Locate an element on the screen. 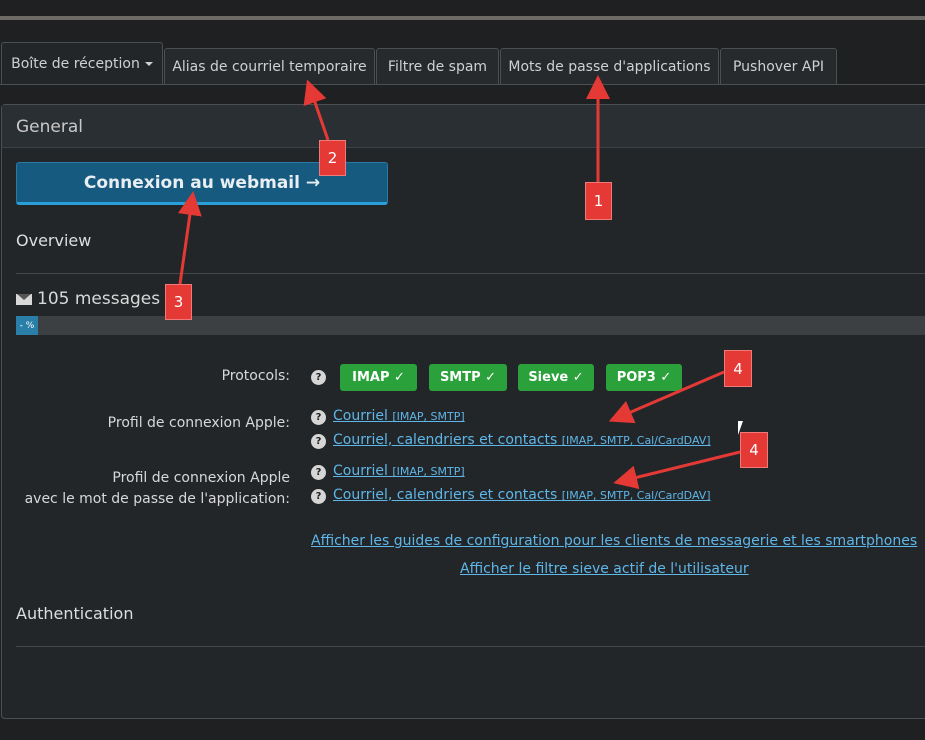 The width and height of the screenshot is (925, 740). tabs-divider is located at coordinates (462, 84).